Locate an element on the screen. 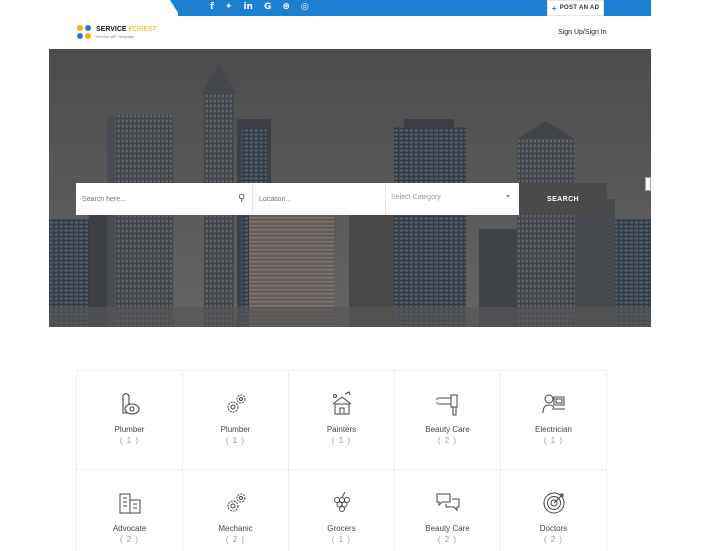 This screenshot has height=551, width=703. post-ad-button: + POST AN AD is located at coordinates (575, 8).